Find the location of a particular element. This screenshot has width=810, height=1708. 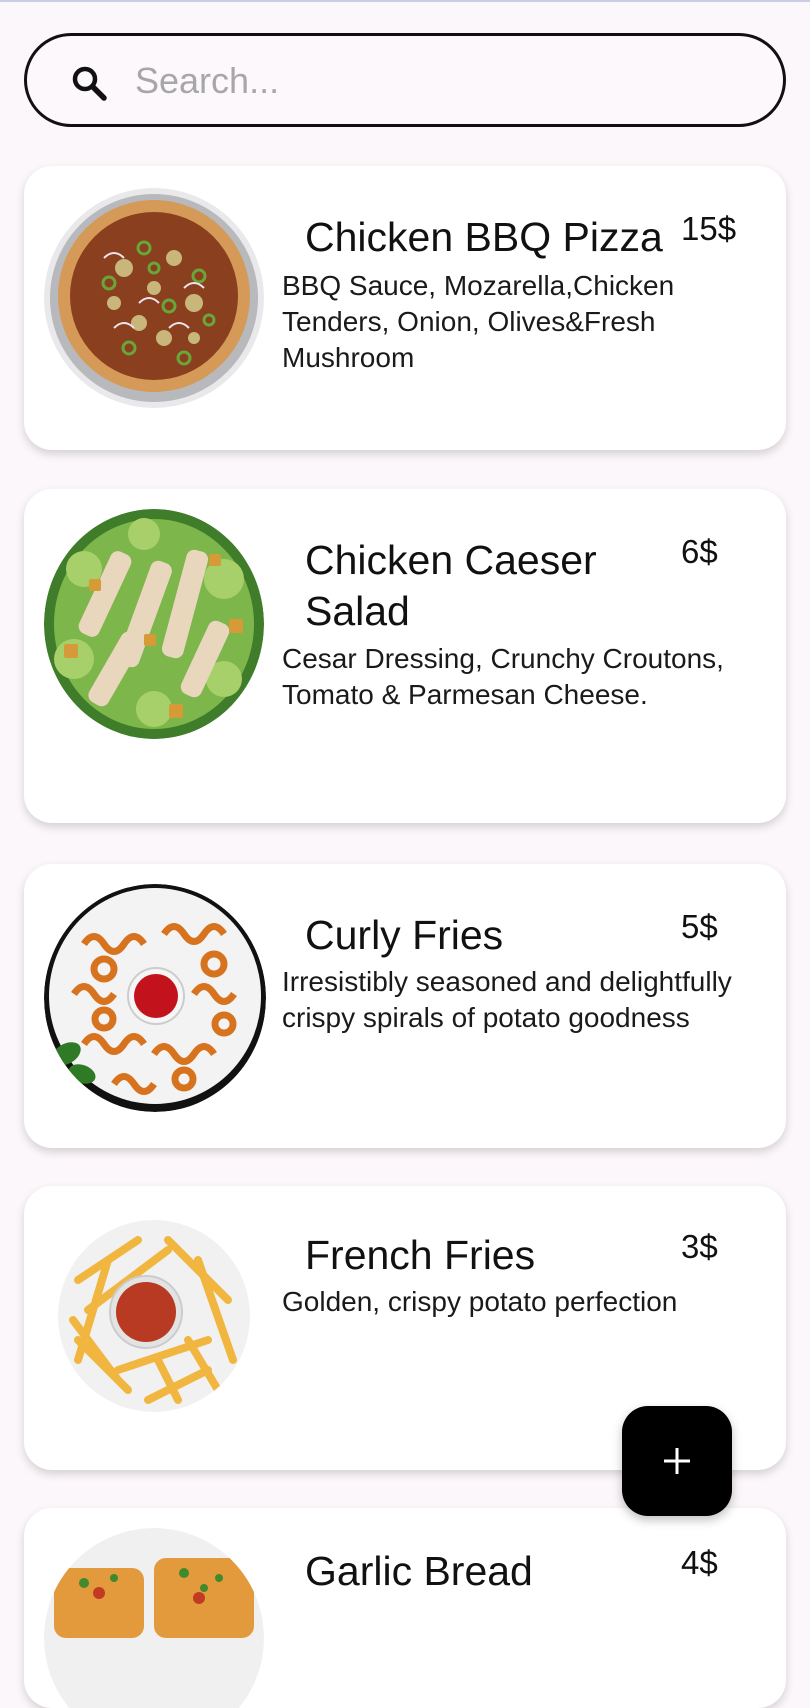

french-fries-image is located at coordinates (154, 1316).